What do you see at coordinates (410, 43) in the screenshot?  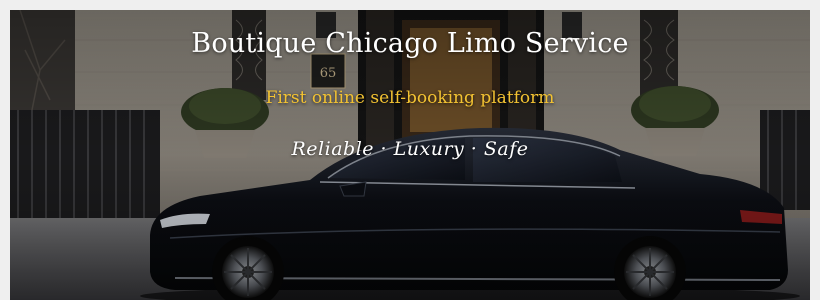 I see `hero-title: Boutique Chicago Limo Service` at bounding box center [410, 43].